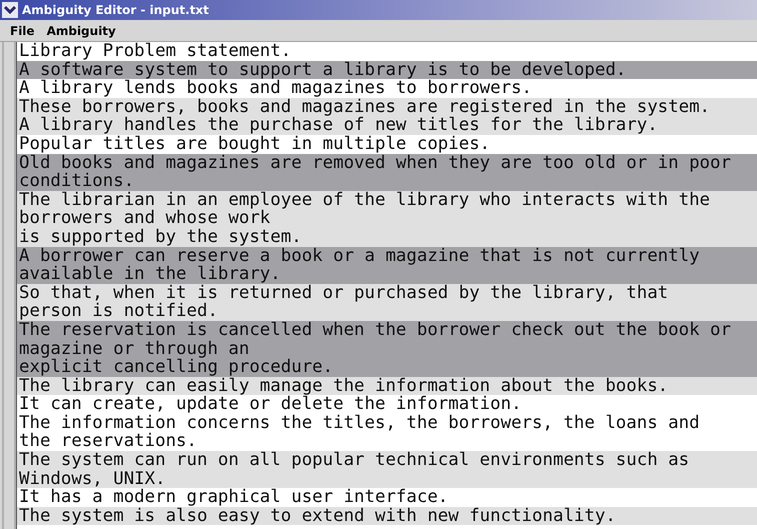  I want to click on window-menu-button, so click(10, 10).